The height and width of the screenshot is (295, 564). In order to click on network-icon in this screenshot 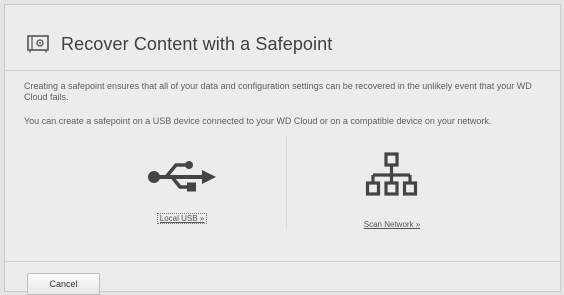, I will do `click(392, 175)`.